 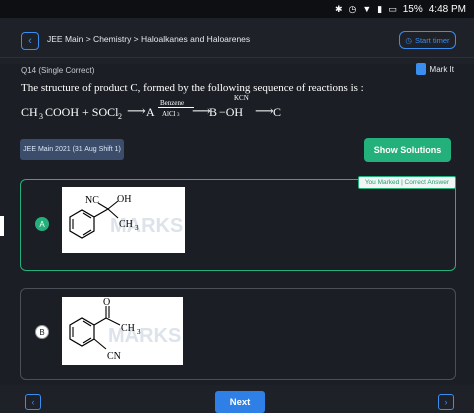 What do you see at coordinates (126, 216) in the screenshot?
I see `option-a-molecule: MARKS NC OH CH 3` at bounding box center [126, 216].